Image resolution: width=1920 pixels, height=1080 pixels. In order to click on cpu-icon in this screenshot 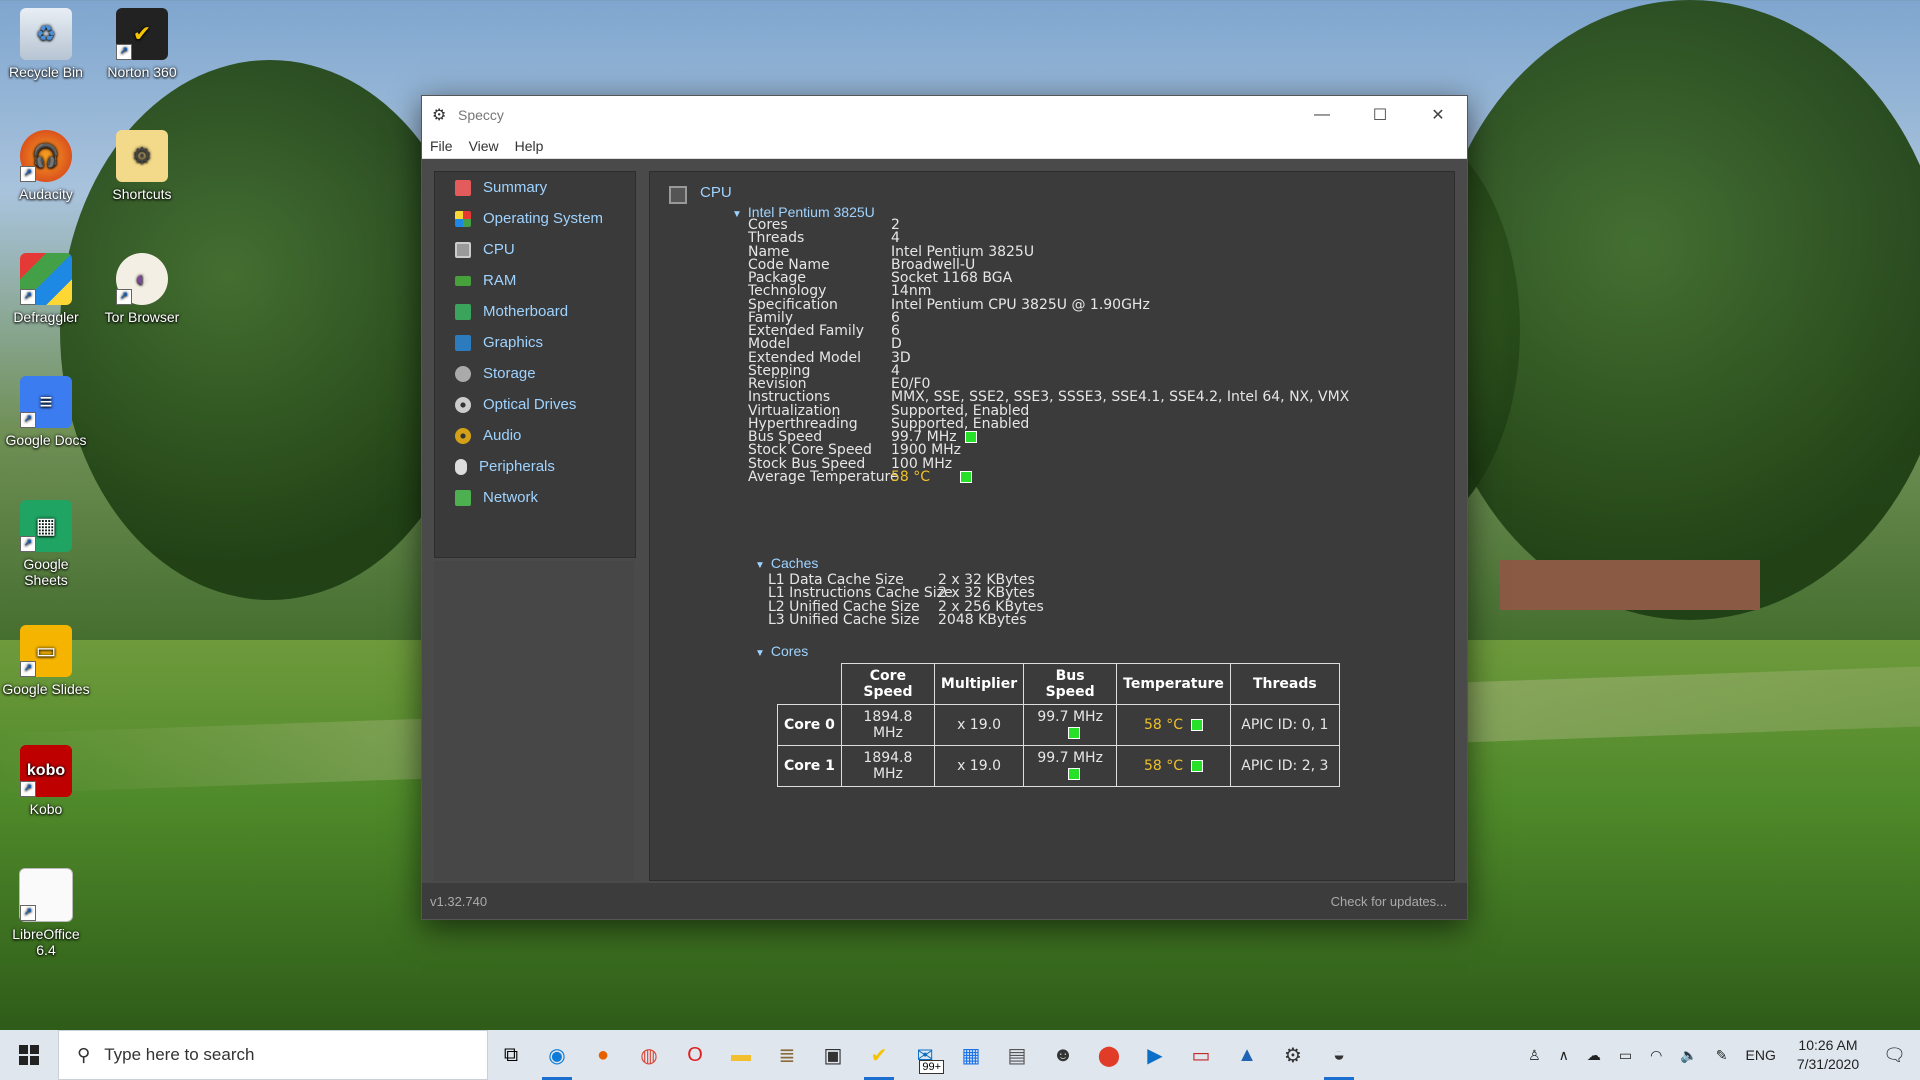, I will do `click(463, 249)`.